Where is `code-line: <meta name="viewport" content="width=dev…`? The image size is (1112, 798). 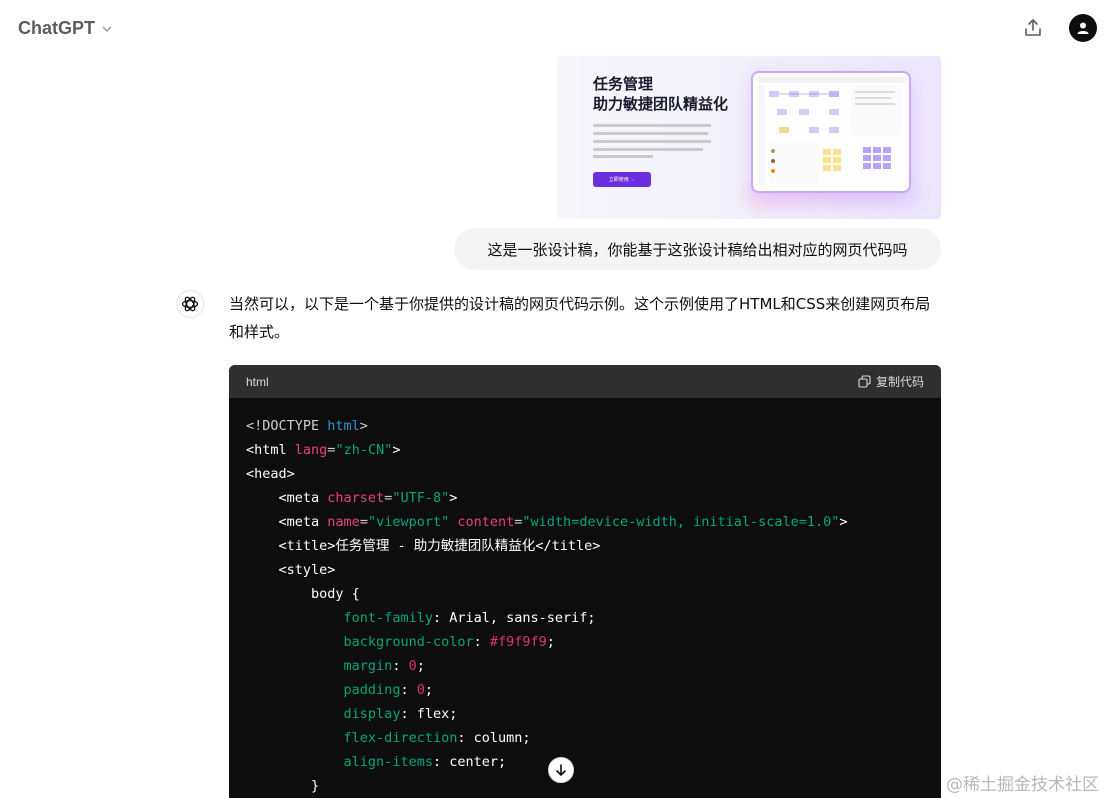
code-line: <meta name="viewport" content="width=dev… is located at coordinates (563, 522).